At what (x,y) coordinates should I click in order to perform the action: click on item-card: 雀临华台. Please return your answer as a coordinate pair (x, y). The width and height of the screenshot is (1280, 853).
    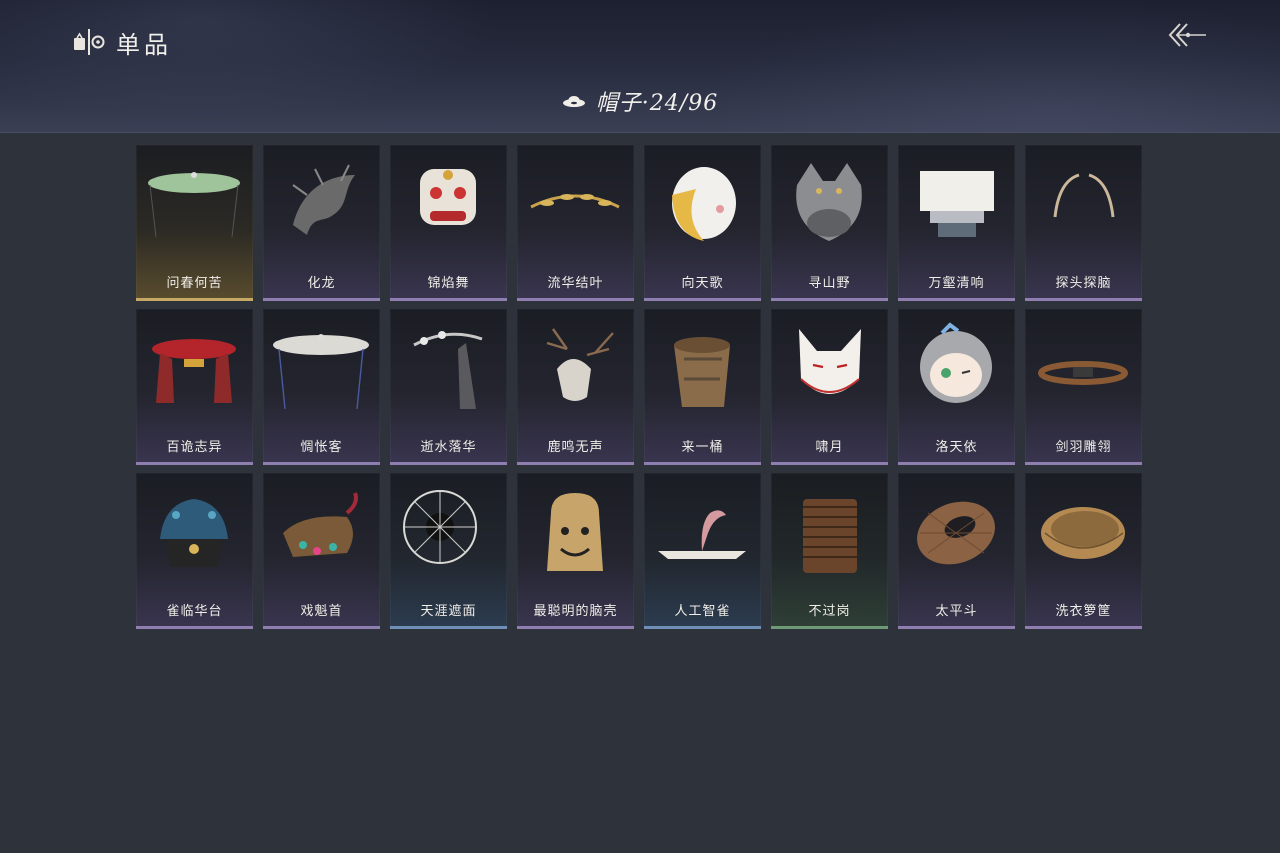
    Looking at the image, I should click on (194, 551).